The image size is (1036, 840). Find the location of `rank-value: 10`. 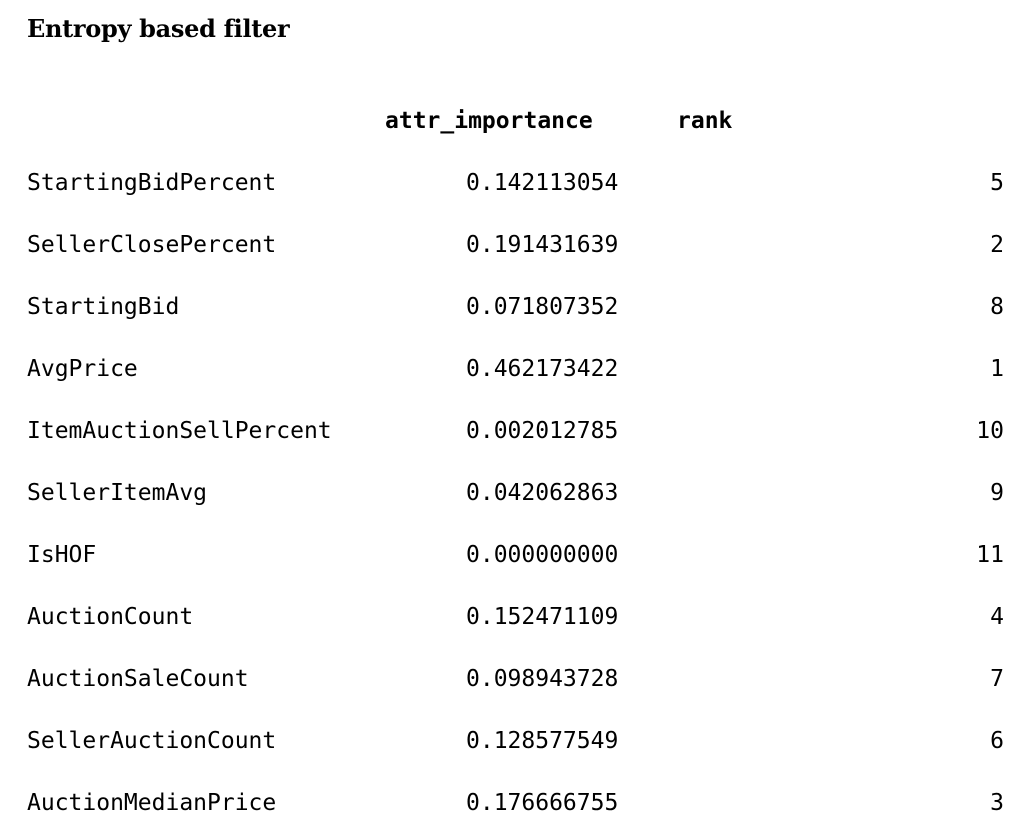

rank-value: 10 is located at coordinates (990, 431).